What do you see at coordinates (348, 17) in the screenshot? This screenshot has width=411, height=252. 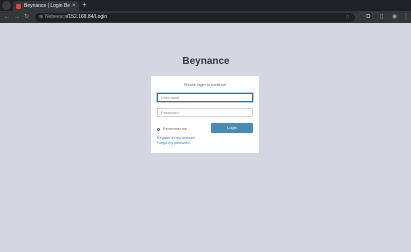 I see `bookmark-star-icon: ☆` at bounding box center [348, 17].